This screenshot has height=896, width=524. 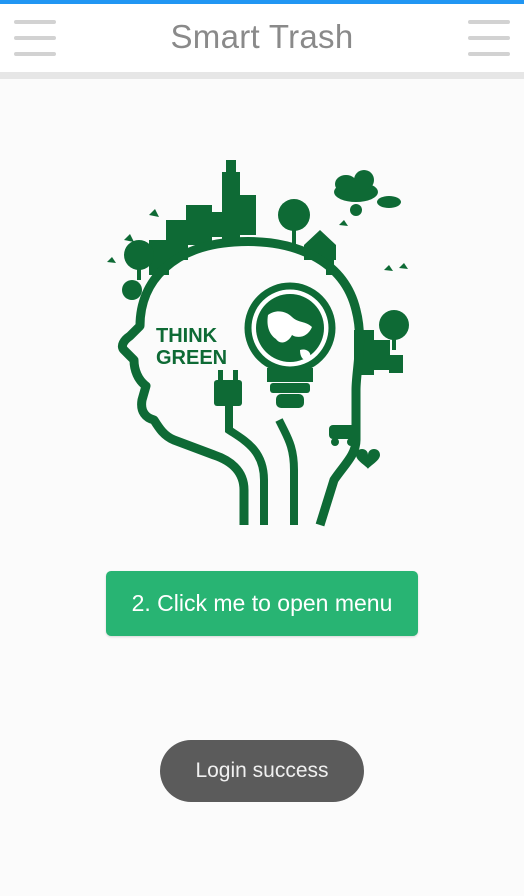 What do you see at coordinates (490, 38) in the screenshot?
I see `right-menu-icon` at bounding box center [490, 38].